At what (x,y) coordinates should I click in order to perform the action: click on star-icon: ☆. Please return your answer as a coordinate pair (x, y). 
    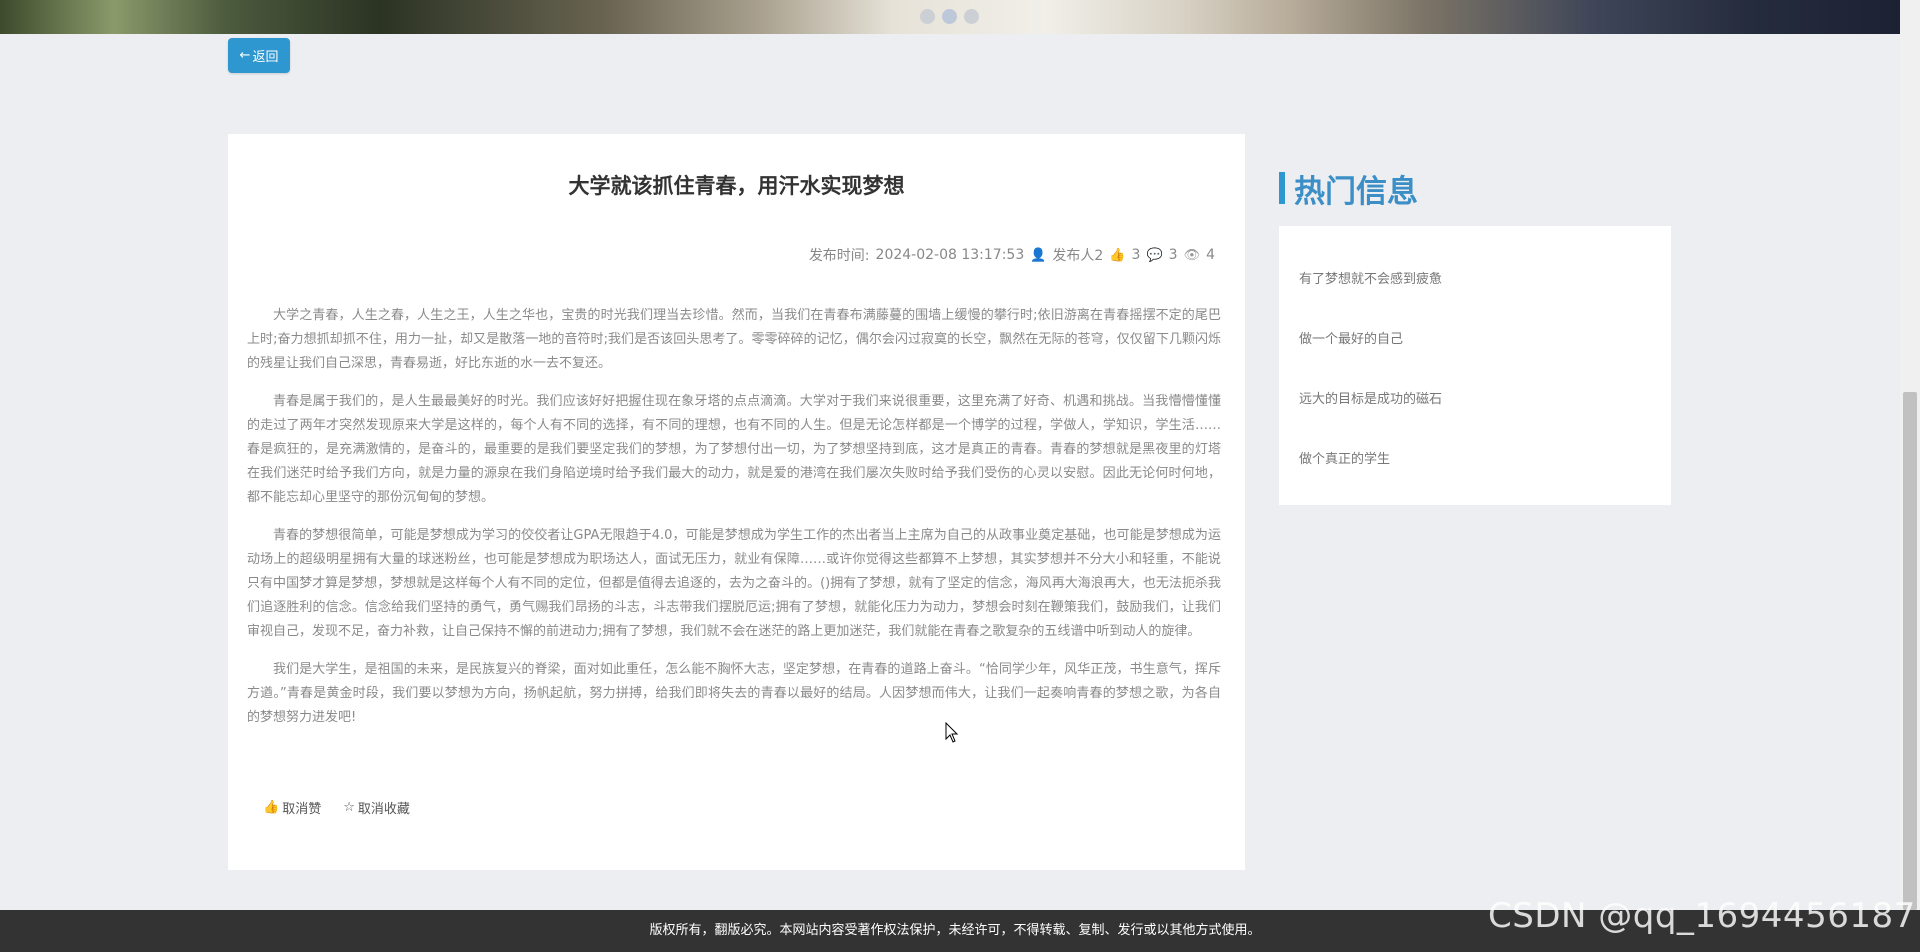
    Looking at the image, I should click on (349, 807).